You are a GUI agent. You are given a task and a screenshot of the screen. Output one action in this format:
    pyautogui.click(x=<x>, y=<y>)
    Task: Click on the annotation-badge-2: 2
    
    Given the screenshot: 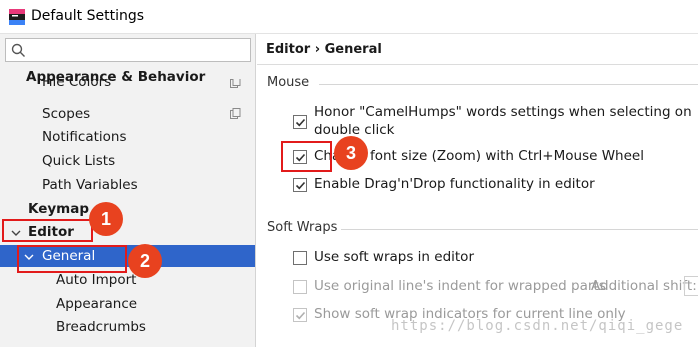 What is the action you would take?
    pyautogui.click(x=145, y=261)
    